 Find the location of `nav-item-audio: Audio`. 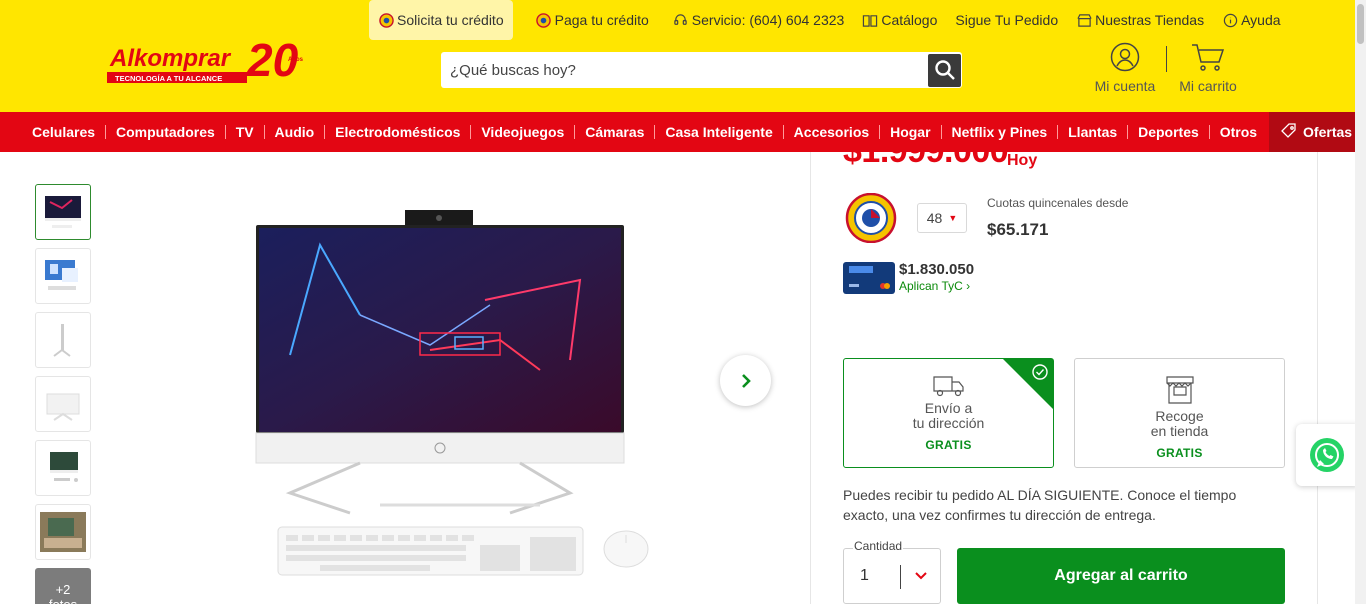

nav-item-audio: Audio is located at coordinates (295, 132).